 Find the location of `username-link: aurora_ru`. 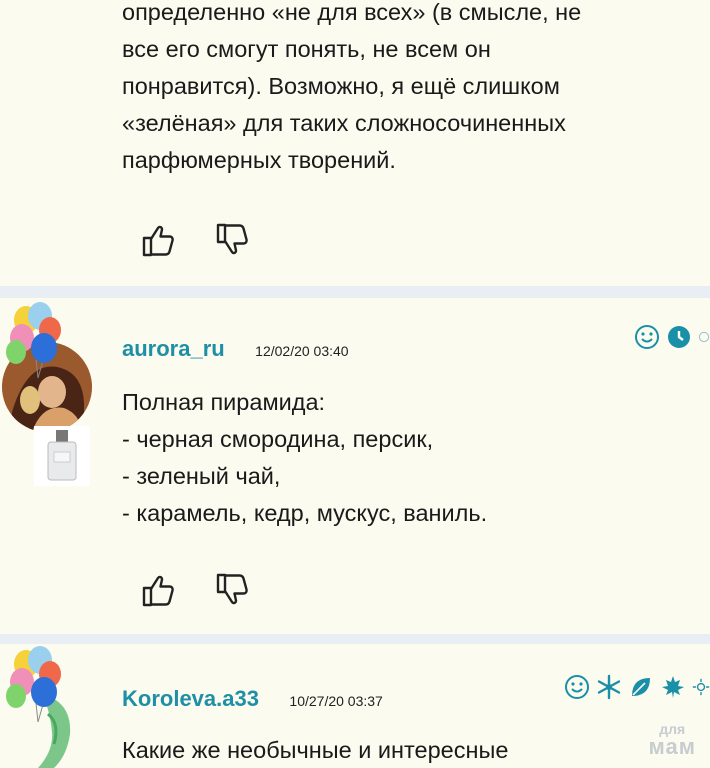

username-link: aurora_ru is located at coordinates (173, 348).